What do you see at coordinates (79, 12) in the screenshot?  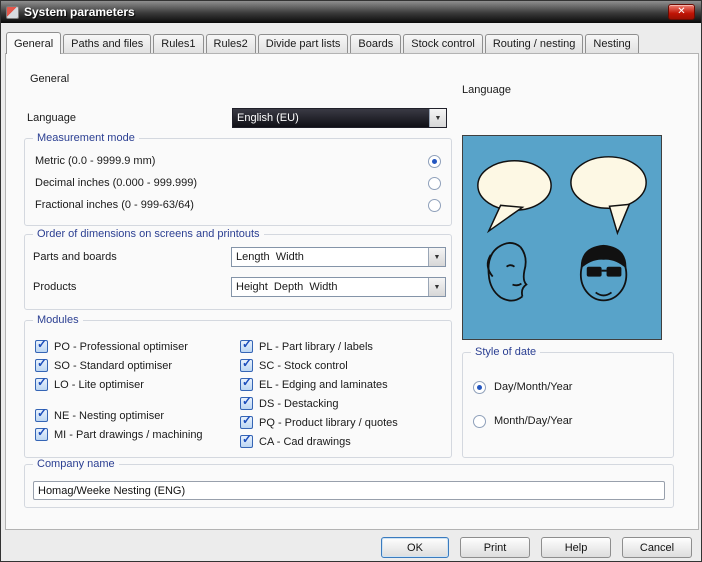 I see `window-title: System parameters` at bounding box center [79, 12].